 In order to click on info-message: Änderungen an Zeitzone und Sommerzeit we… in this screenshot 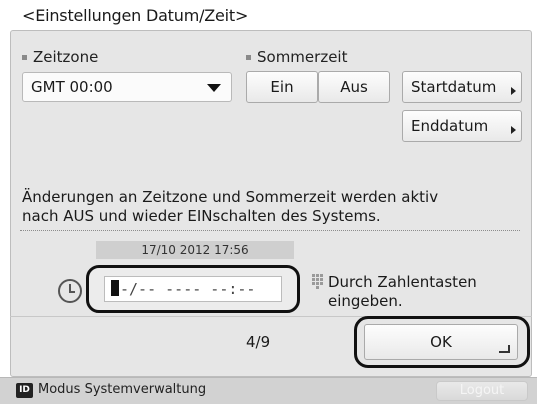, I will do `click(230, 206)`.